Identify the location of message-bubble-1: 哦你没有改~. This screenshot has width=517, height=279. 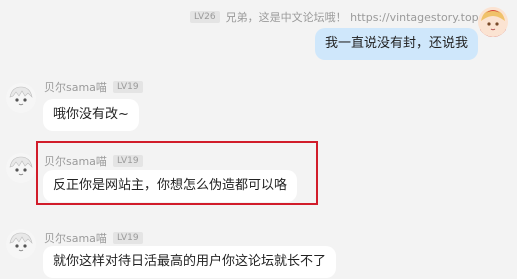
(91, 115).